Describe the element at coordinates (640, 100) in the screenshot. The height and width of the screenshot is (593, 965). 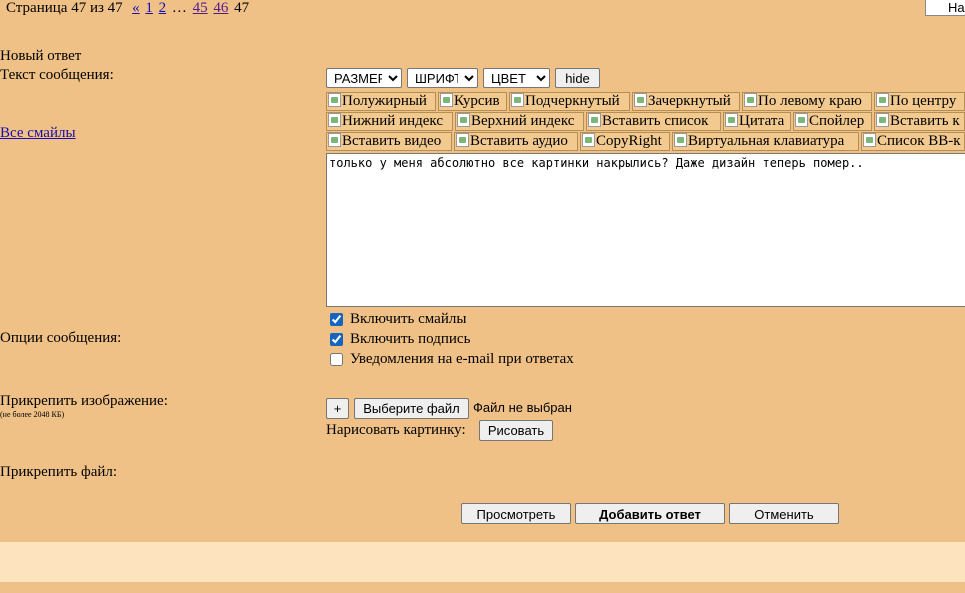
I see `strikethrough-icon` at that location.